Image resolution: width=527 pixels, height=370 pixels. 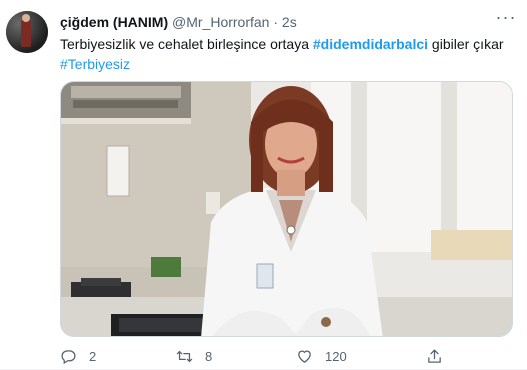 What do you see at coordinates (336, 356) in the screenshot?
I see `like-count: 120` at bounding box center [336, 356].